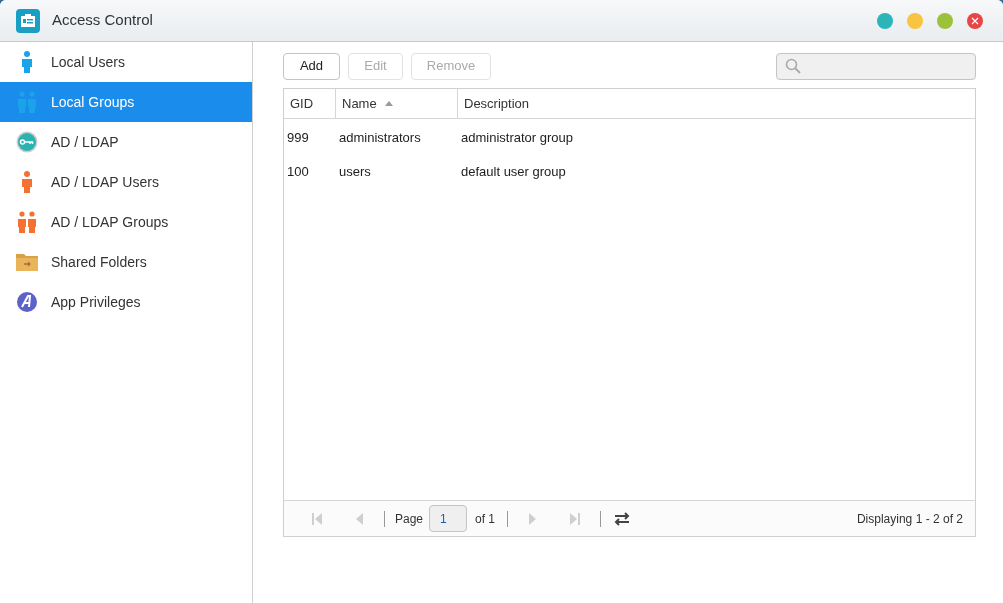  What do you see at coordinates (126, 302) in the screenshot?
I see `sidebar-item: App Privileges` at bounding box center [126, 302].